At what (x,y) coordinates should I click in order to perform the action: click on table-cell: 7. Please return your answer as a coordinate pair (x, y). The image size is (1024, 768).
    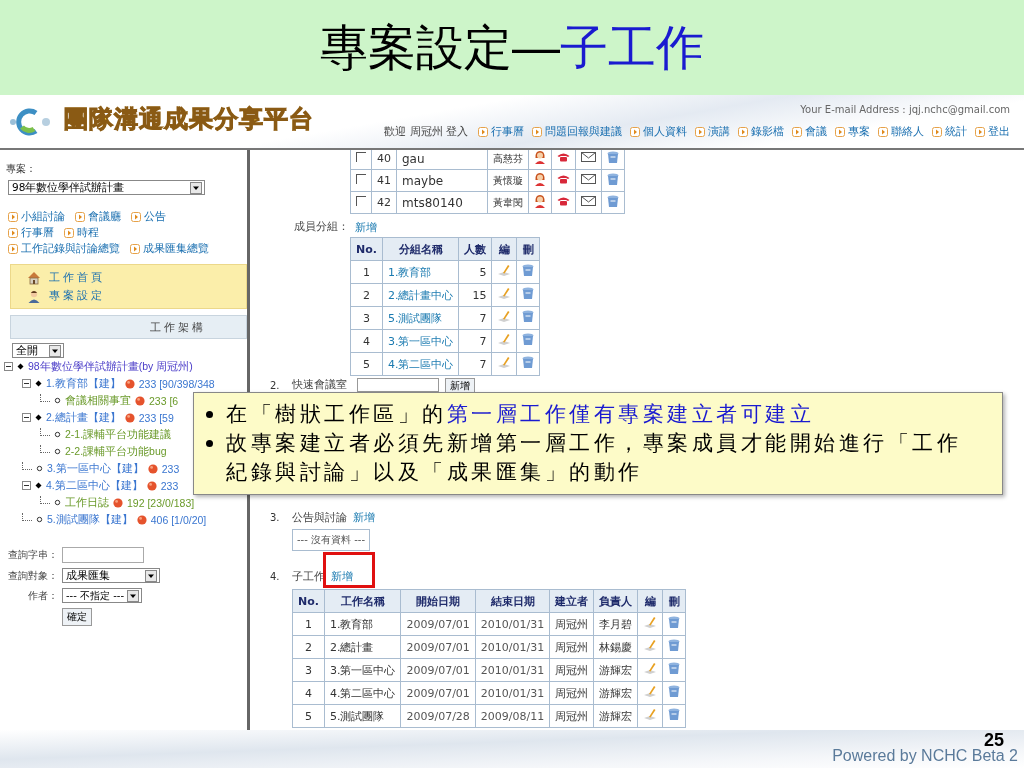
    Looking at the image, I should click on (475, 341).